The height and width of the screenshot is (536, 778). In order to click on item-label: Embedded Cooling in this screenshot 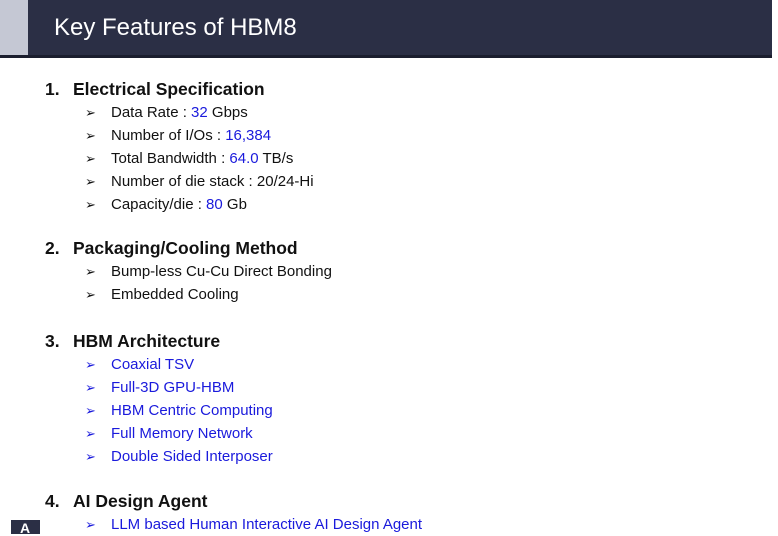, I will do `click(175, 294)`.